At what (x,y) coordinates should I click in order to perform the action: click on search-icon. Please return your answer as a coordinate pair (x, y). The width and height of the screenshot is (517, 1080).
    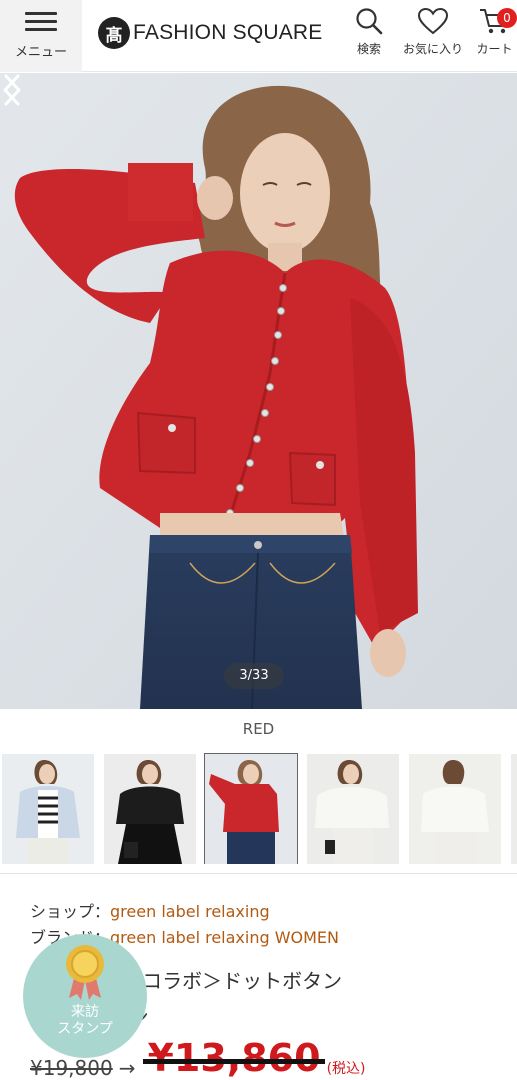
    Looking at the image, I should click on (369, 21).